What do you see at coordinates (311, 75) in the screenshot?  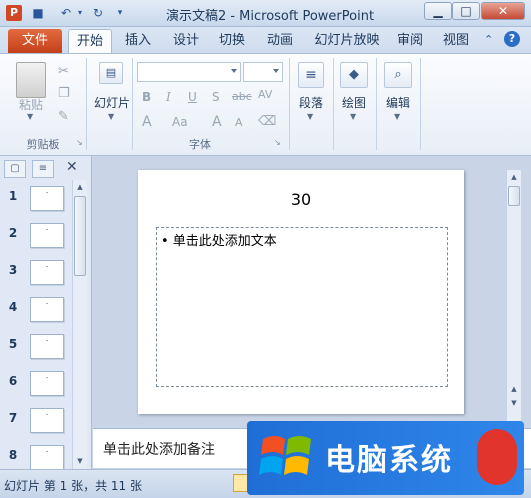 I see `paragraph-icon: ≡` at bounding box center [311, 75].